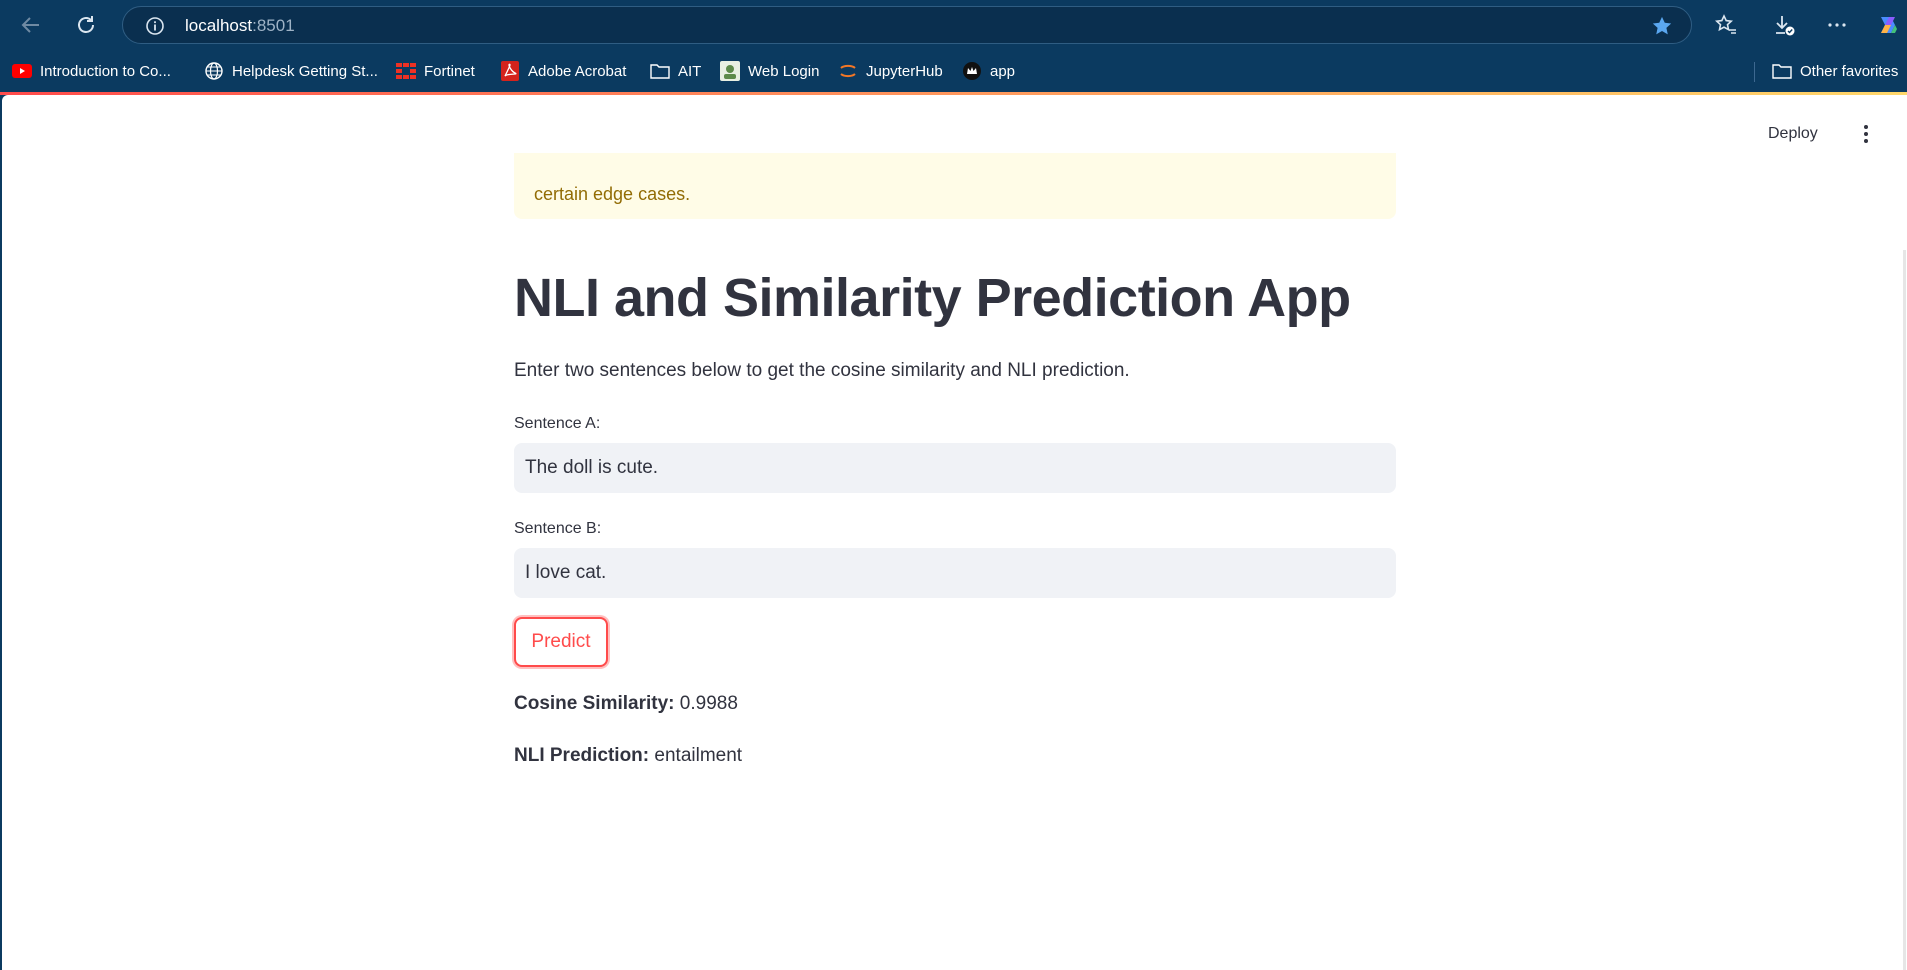 This screenshot has width=1907, height=970. I want to click on page-title: NLI and Similarity Prediction App, so click(932, 298).